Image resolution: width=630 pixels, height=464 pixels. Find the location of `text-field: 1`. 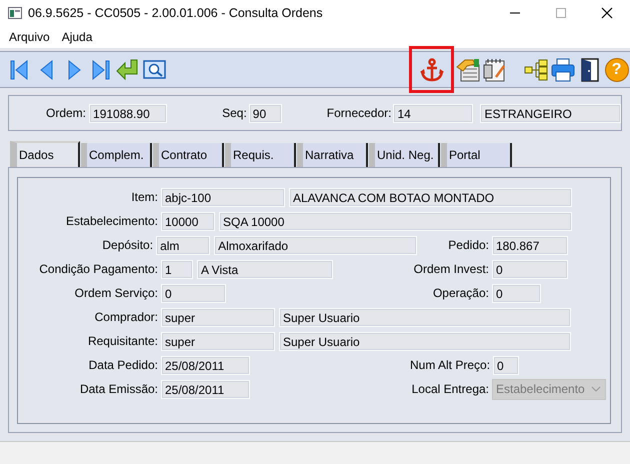

text-field: 1 is located at coordinates (177, 269).